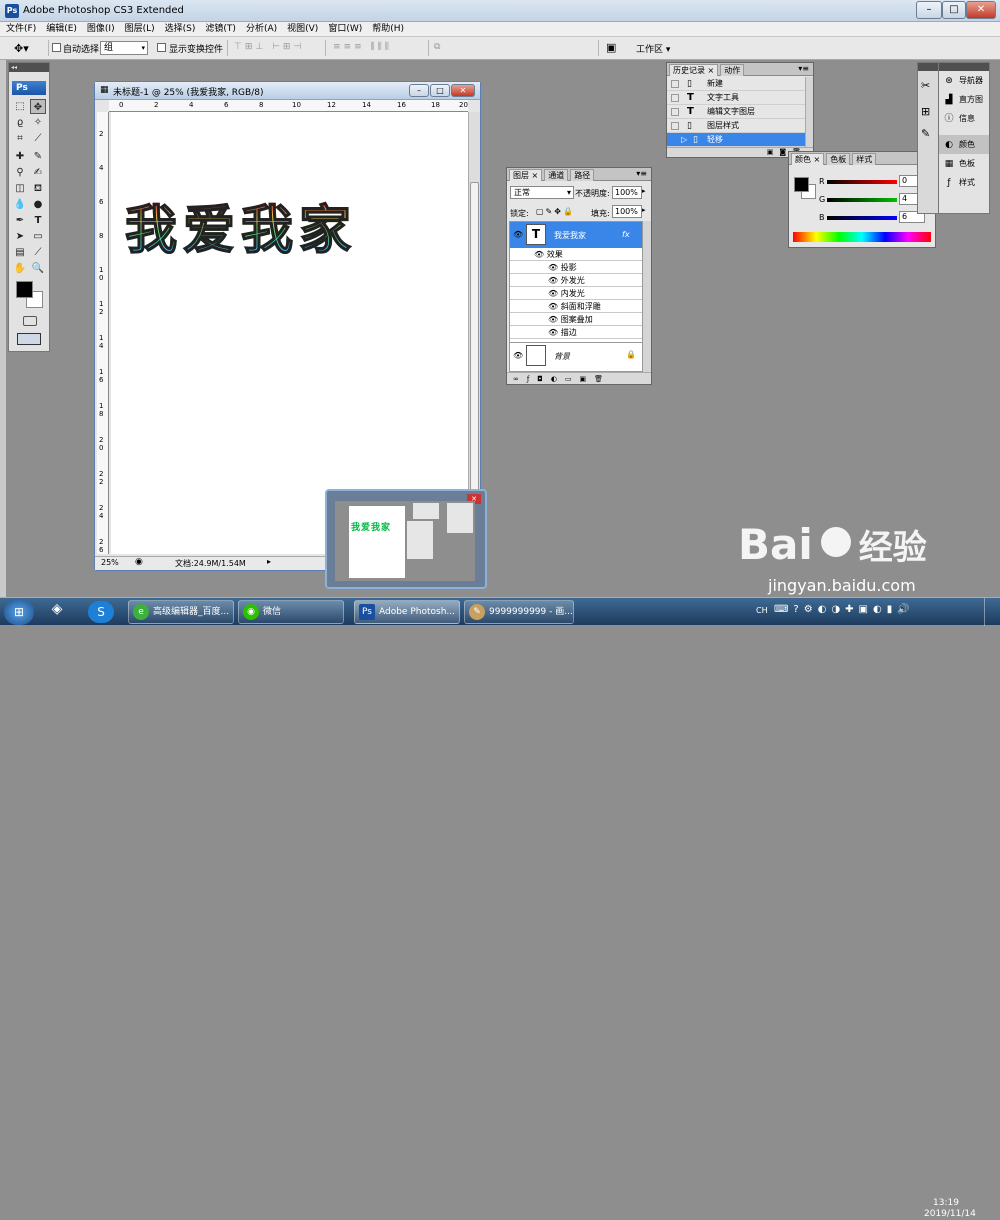  Describe the element at coordinates (38, 138) in the screenshot. I see `slice-tool-icon: ⟋` at that location.